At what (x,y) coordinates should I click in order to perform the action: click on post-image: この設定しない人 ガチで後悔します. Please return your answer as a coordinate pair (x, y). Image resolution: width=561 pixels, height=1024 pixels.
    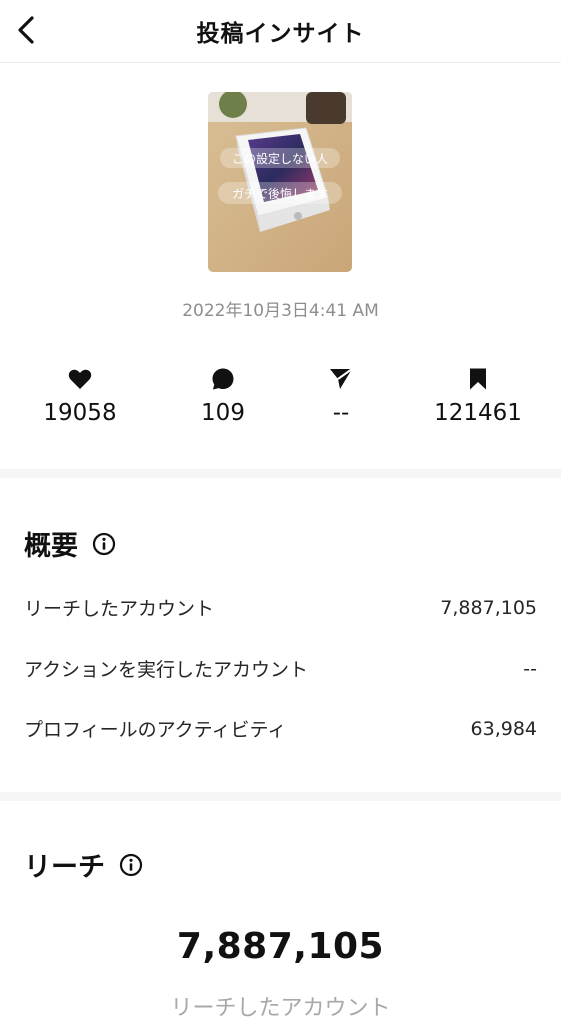
    Looking at the image, I should click on (280, 182).